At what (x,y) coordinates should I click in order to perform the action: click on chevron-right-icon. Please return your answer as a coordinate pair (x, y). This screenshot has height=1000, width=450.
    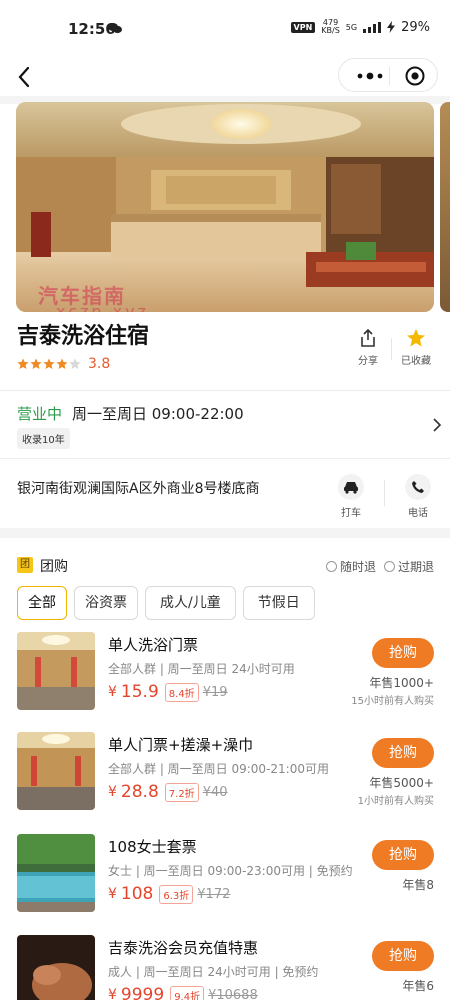
    Looking at the image, I should click on (437, 425).